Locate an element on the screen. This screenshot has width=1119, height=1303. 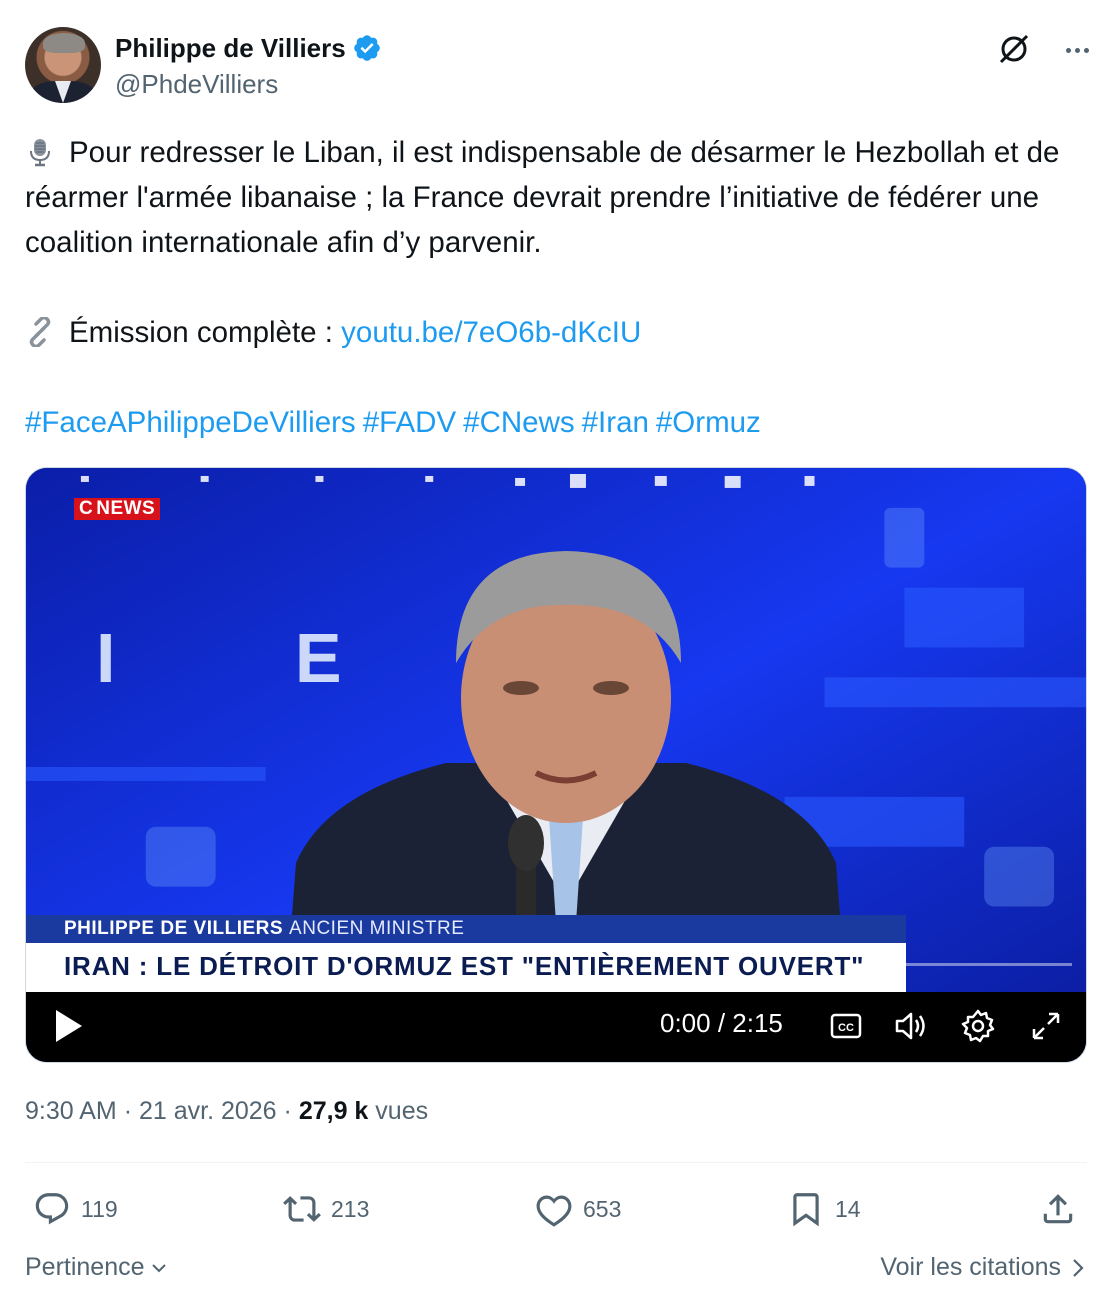
sort-dropdown: Pertinence is located at coordinates (97, 1267).